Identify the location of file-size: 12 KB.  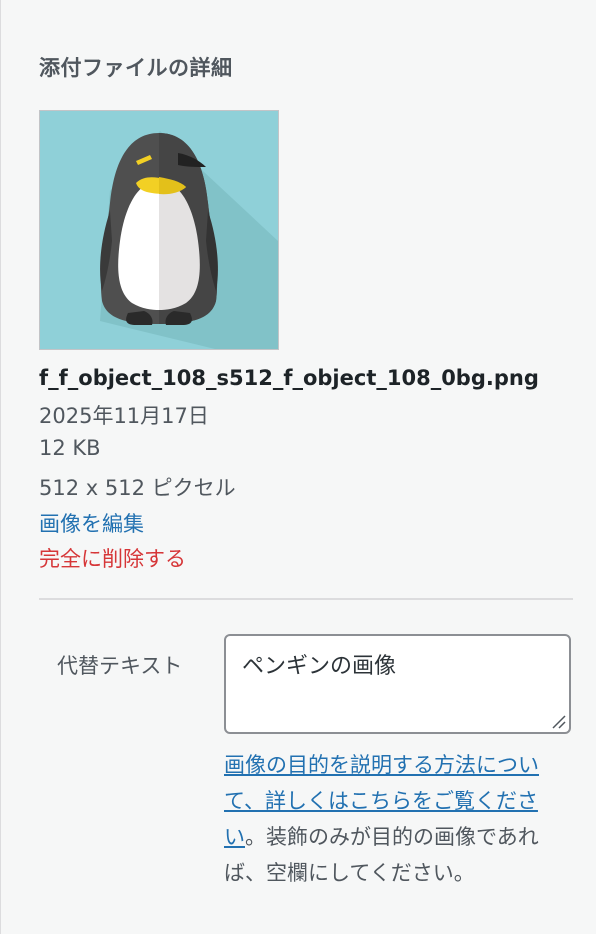
(70, 448).